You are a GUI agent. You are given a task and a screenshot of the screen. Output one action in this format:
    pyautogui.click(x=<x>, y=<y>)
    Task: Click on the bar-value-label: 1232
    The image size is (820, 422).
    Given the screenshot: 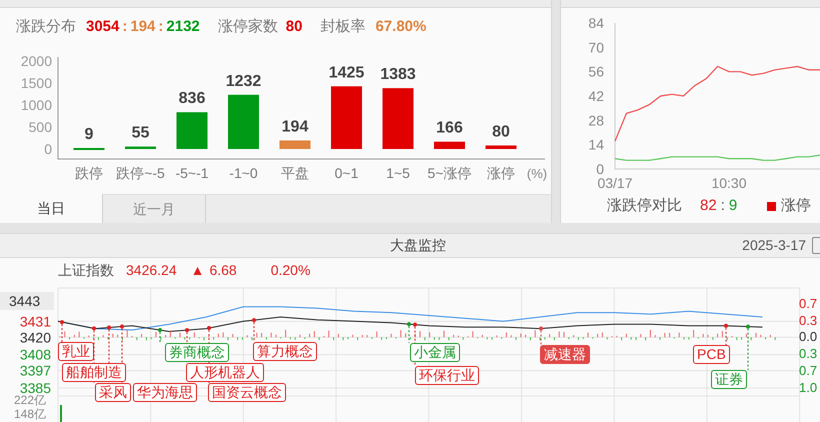 What is the action you would take?
    pyautogui.click(x=244, y=81)
    